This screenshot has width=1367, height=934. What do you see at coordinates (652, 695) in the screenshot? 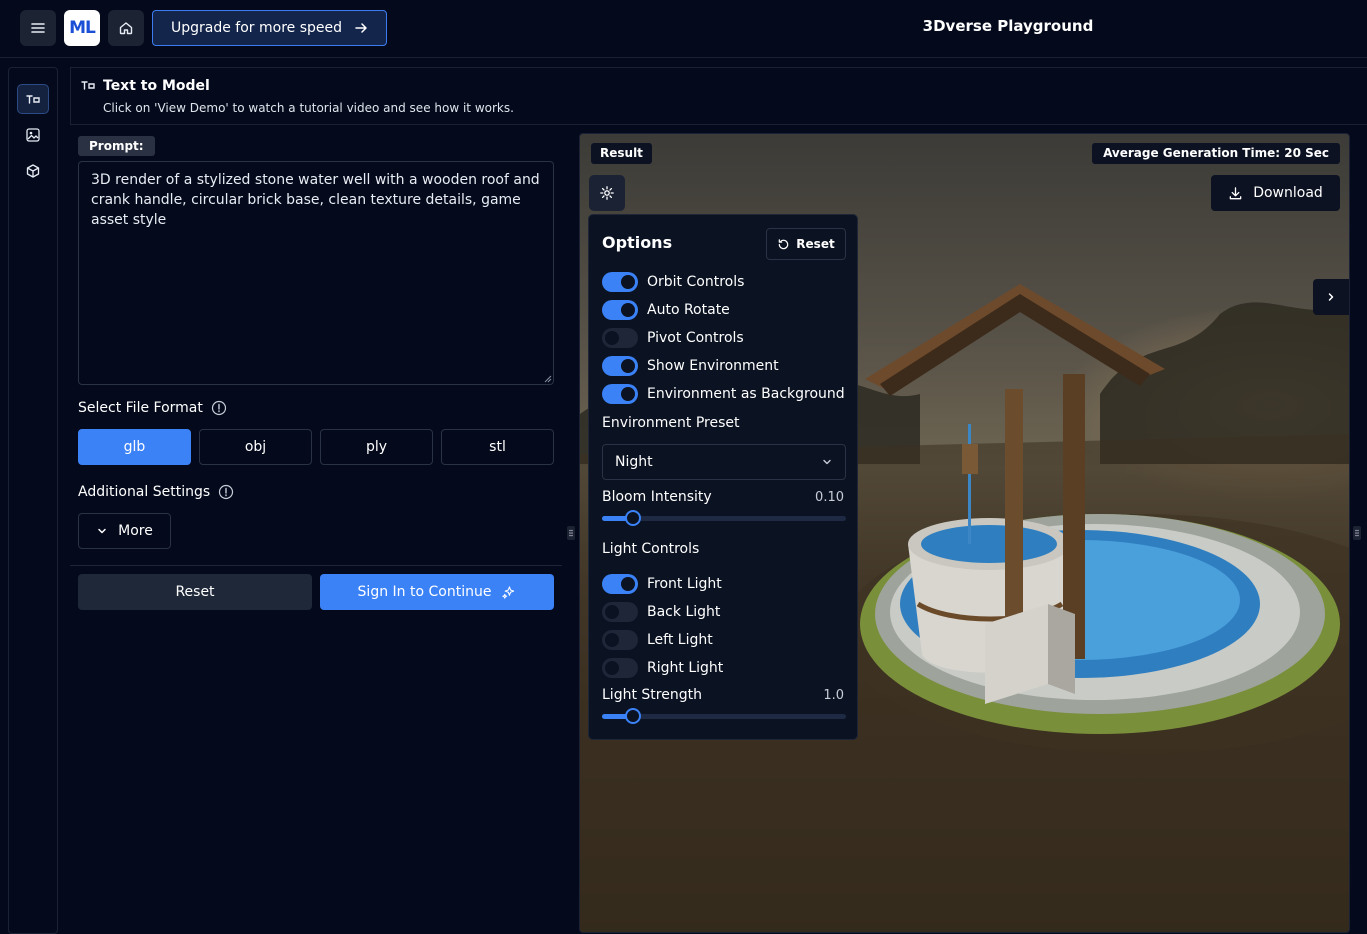
I see `light-strength-label: Light Strength` at bounding box center [652, 695].